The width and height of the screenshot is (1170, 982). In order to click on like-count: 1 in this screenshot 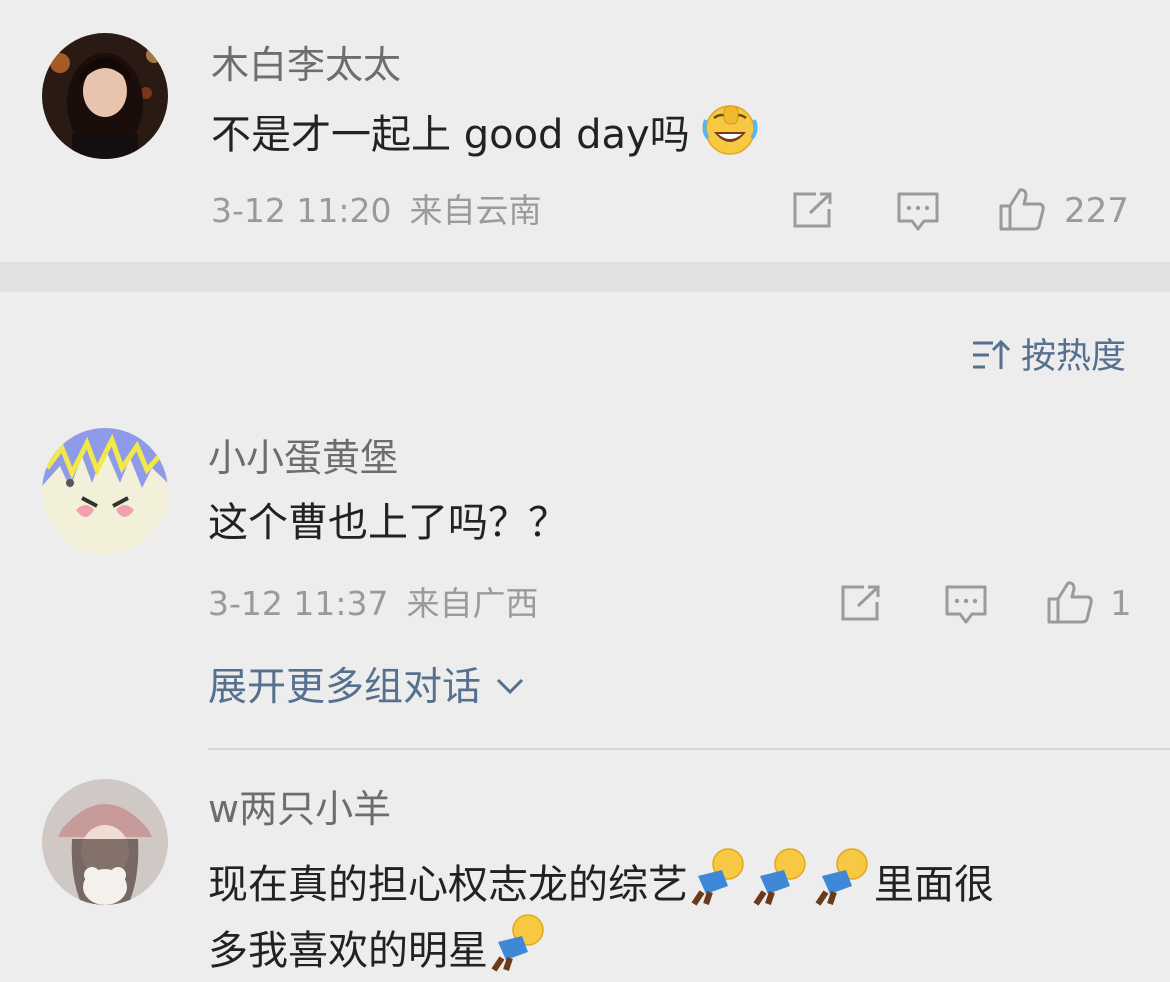, I will do `click(1121, 604)`.